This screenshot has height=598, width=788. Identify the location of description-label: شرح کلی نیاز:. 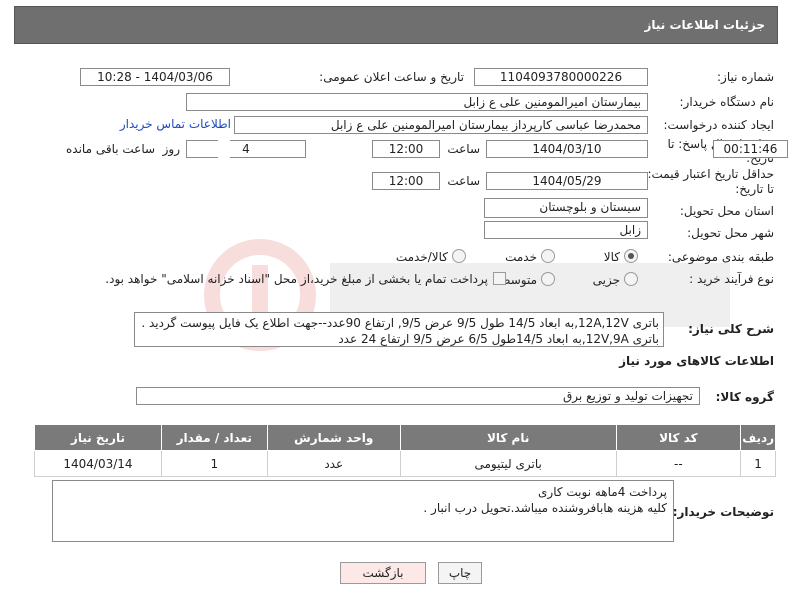
(731, 329).